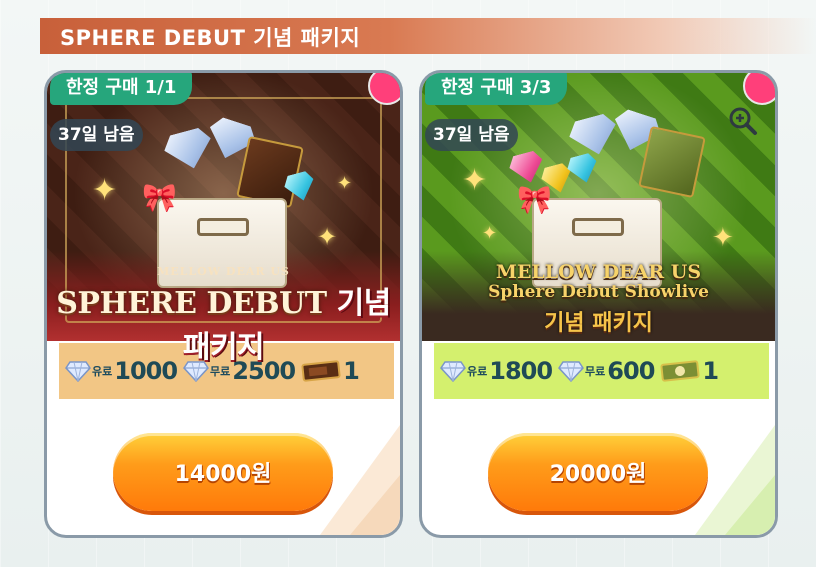 The width and height of the screenshot is (816, 567). I want to click on logo-line-1: MELLOW DEAR US, so click(598, 272).